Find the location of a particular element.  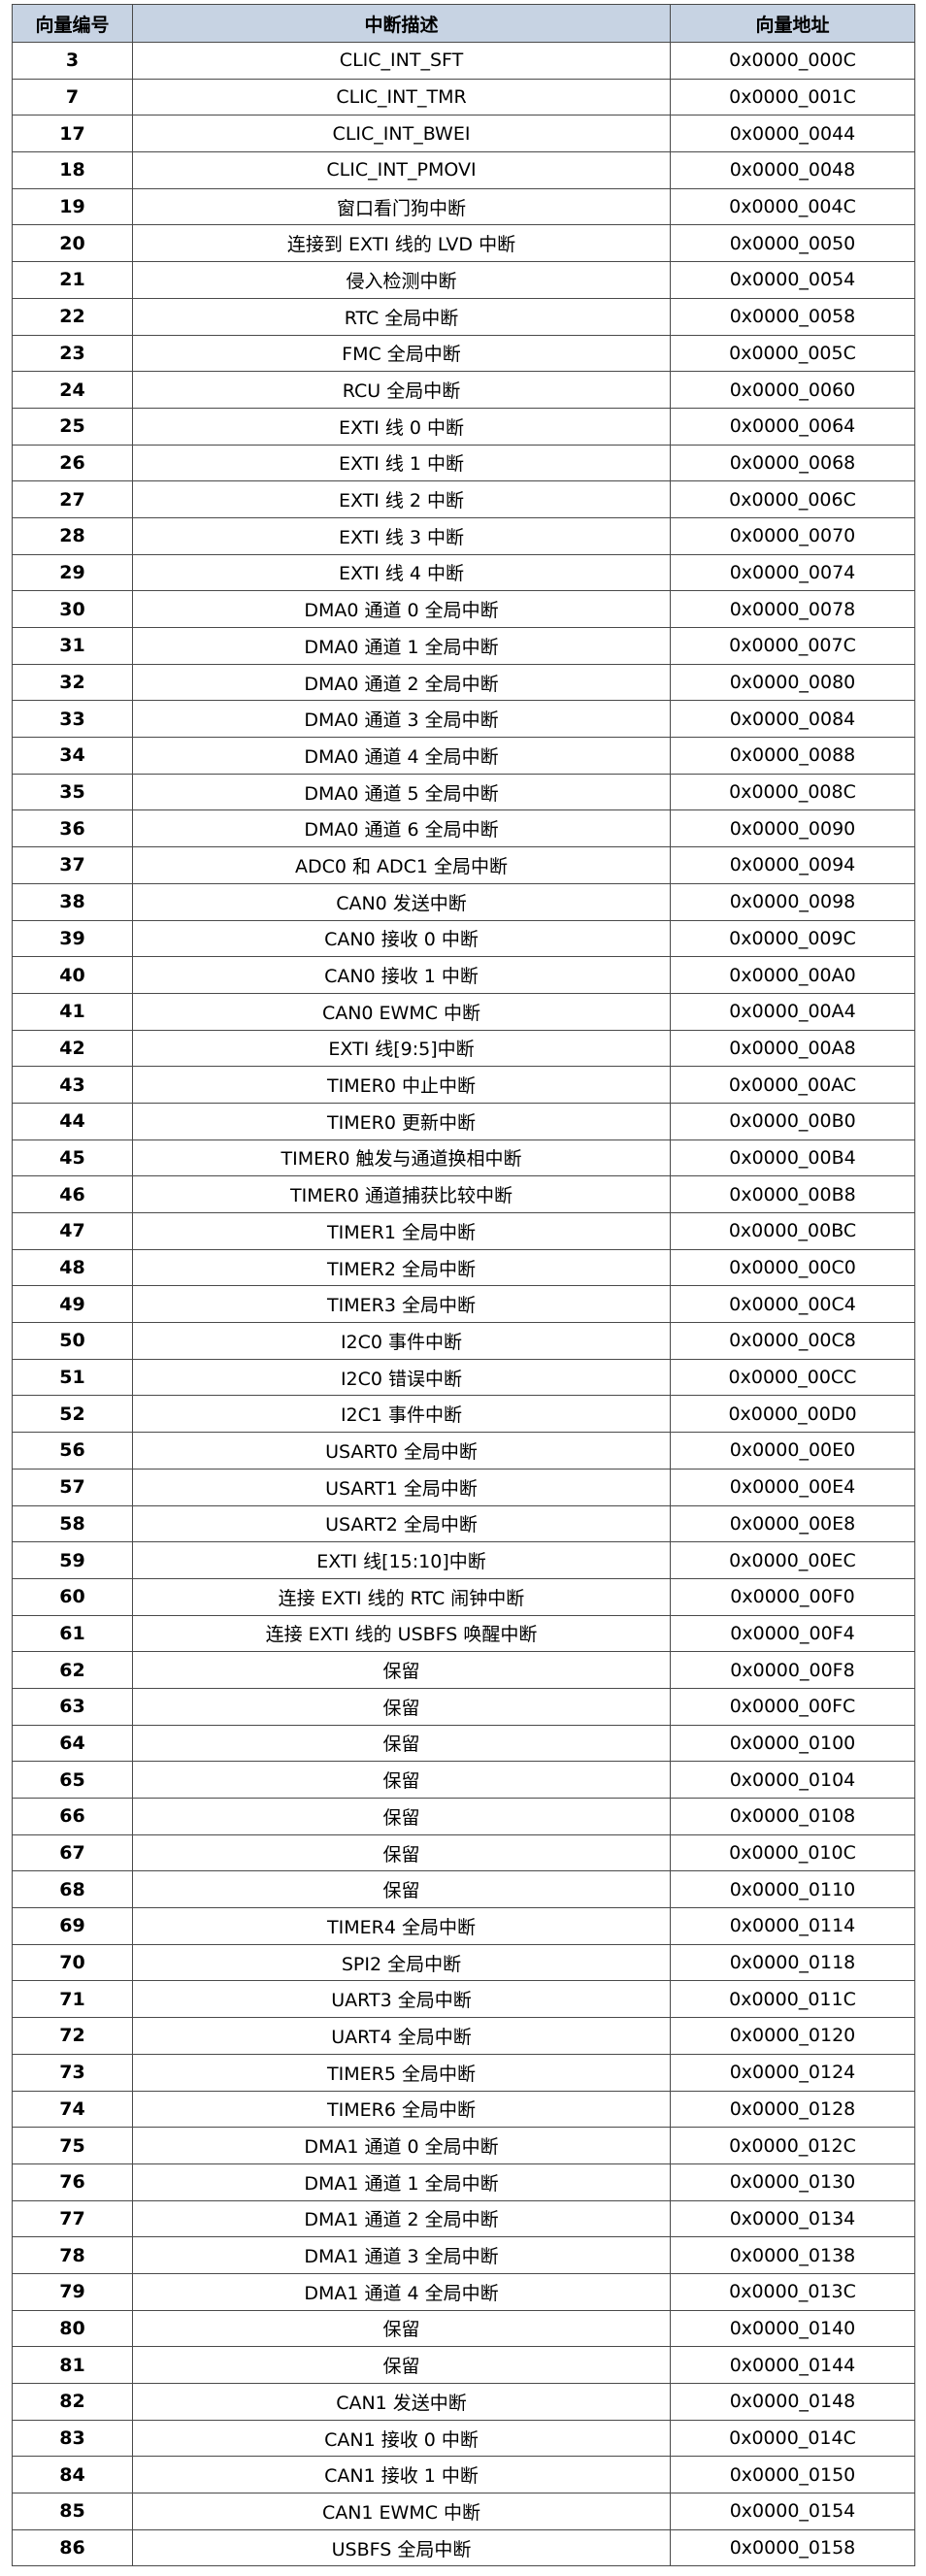

table-row: 61 连接 EXTI 线的 USBFS 唤醒中断 0x0000_00F4 is located at coordinates (463, 1633).